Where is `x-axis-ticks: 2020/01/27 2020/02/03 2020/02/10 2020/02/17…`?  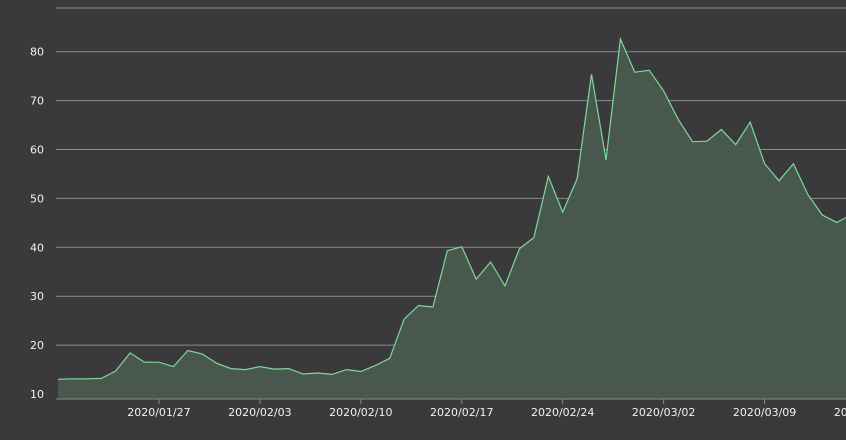 x-axis-ticks: 2020/01/27 2020/02/03 2020/02/10 2020/02/17… is located at coordinates (486, 409).